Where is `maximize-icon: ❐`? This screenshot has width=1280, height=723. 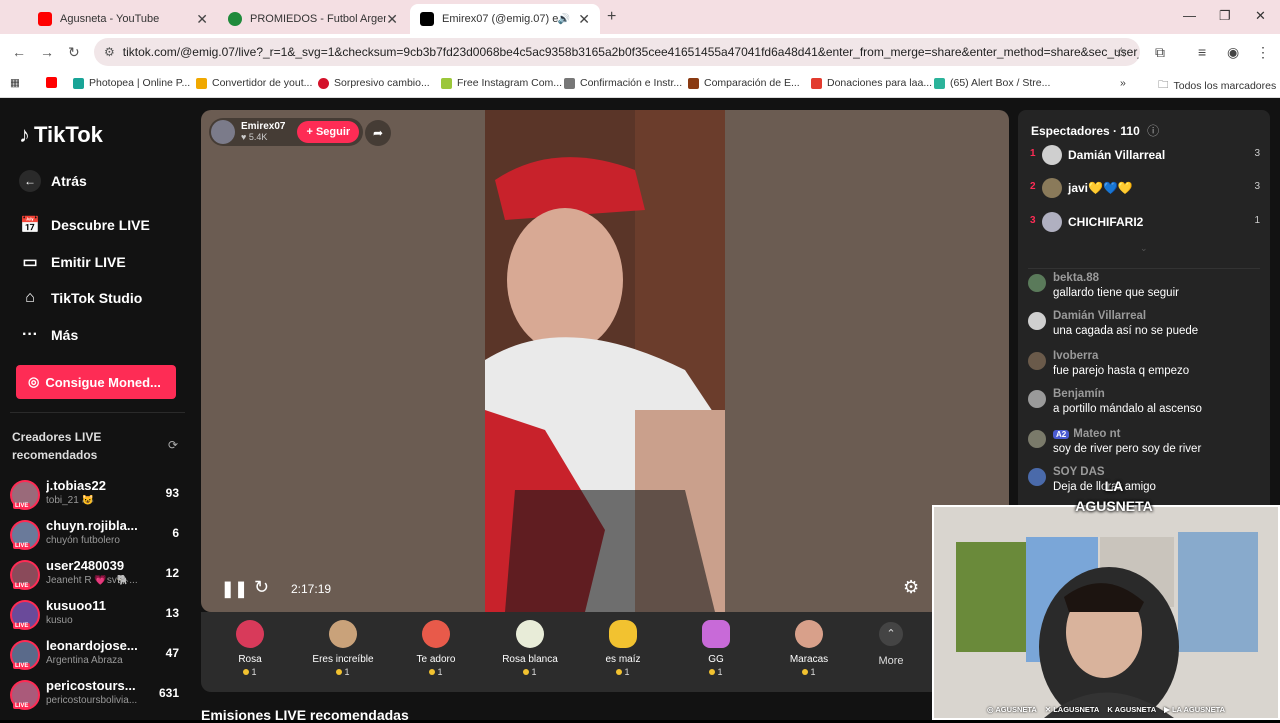 maximize-icon: ❐ is located at coordinates (1225, 16).